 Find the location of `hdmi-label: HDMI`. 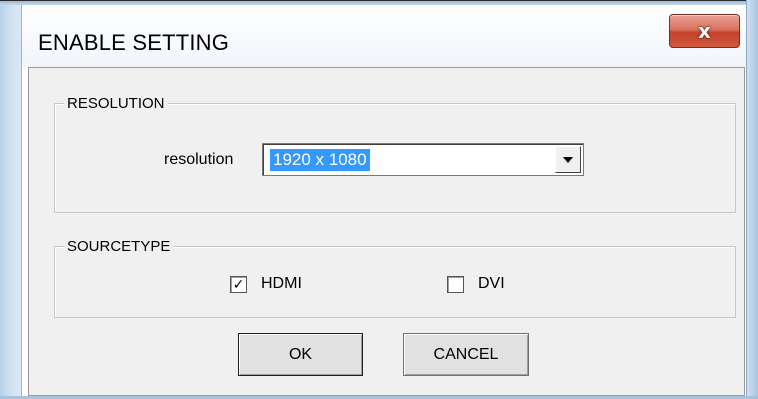

hdmi-label: HDMI is located at coordinates (281, 284).